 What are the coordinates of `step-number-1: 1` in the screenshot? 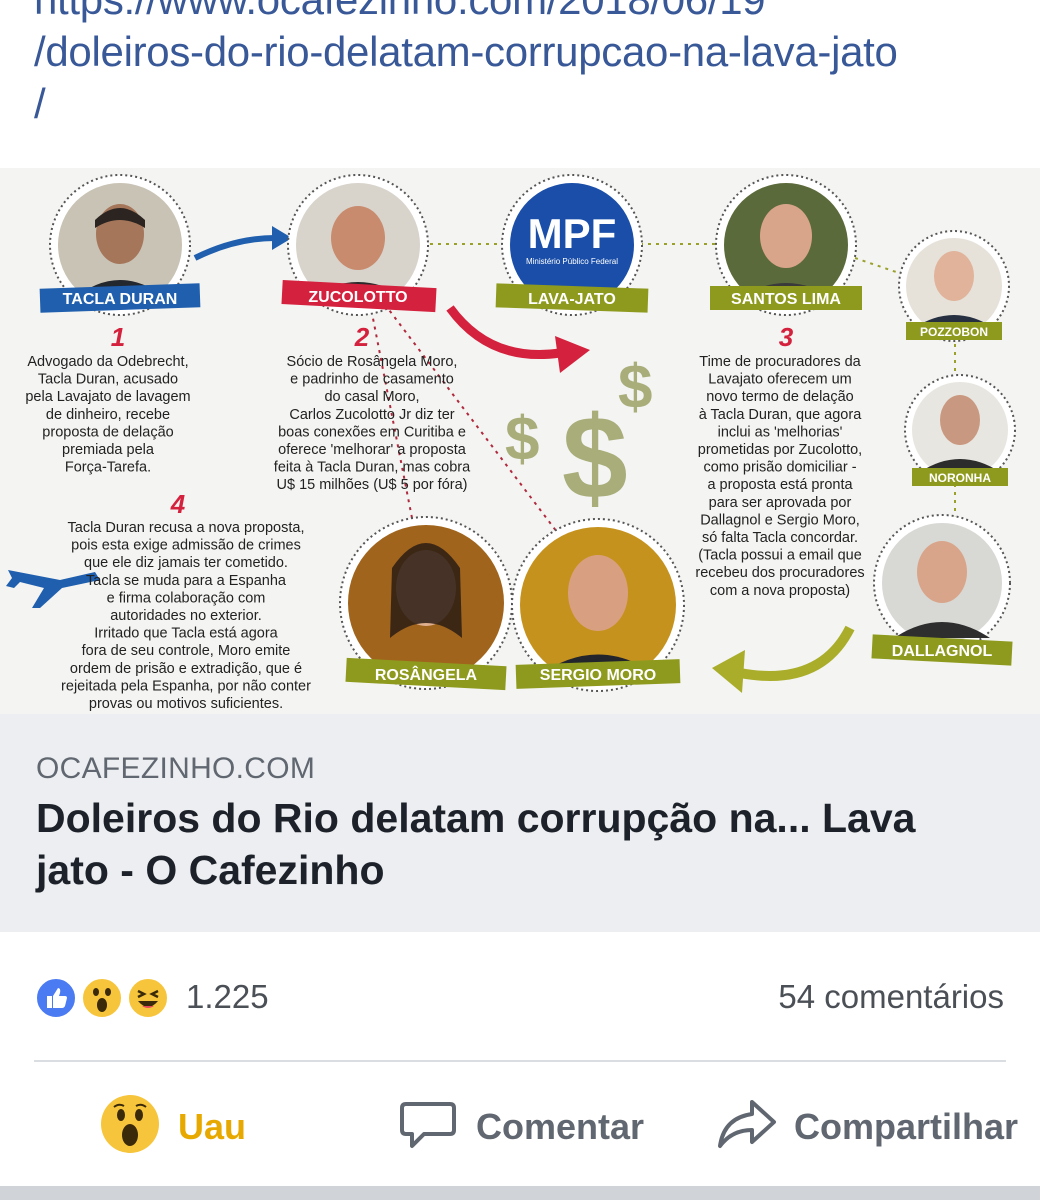 It's located at (118, 337).